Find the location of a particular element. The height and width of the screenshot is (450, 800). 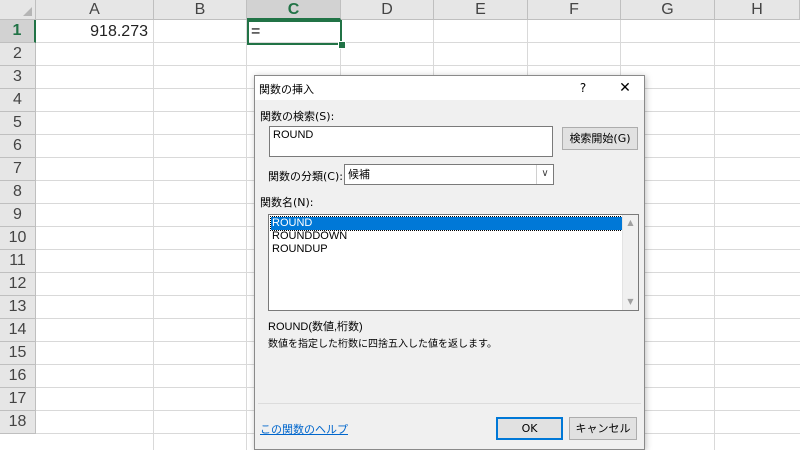

row-header-8: 8 is located at coordinates (18, 192).